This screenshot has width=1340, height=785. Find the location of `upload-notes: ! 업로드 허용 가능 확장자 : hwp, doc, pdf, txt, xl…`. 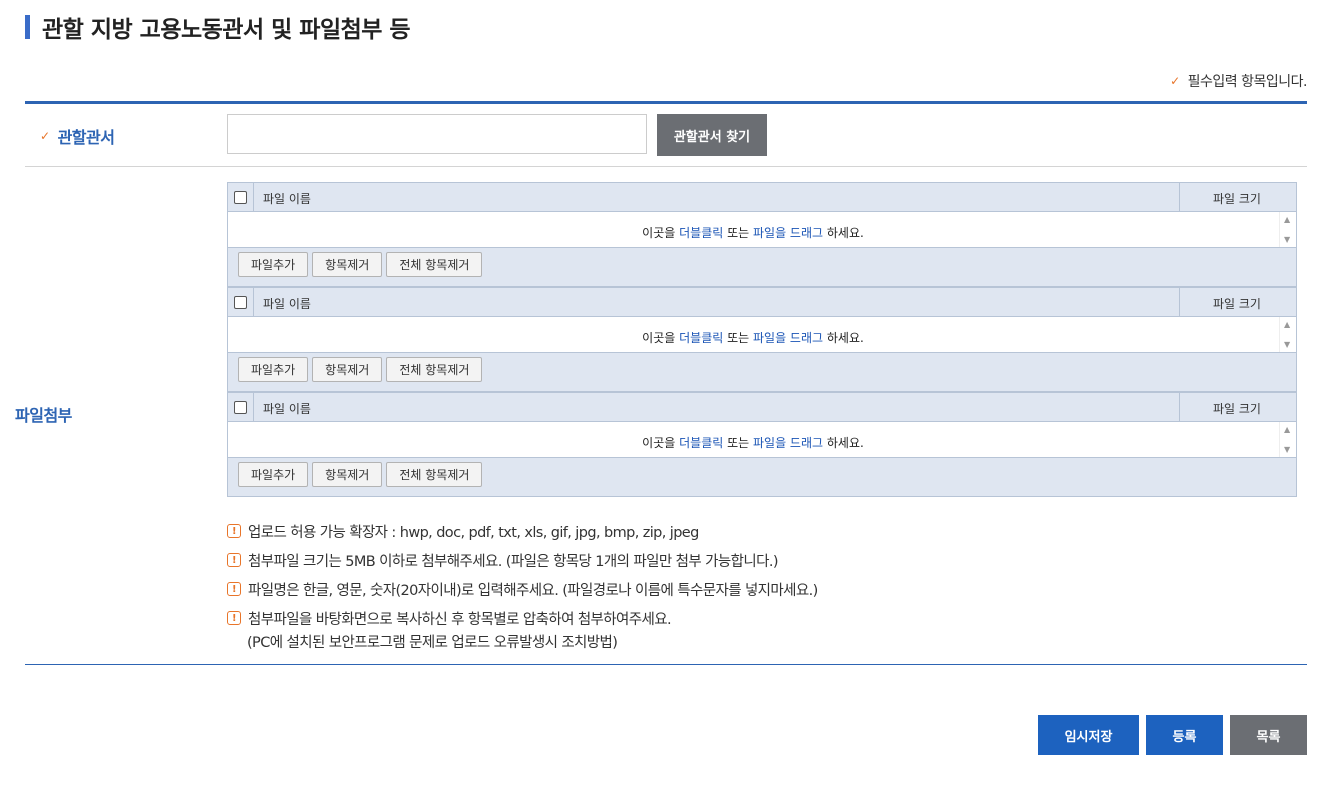

upload-notes: ! 업로드 허용 가능 확장자 : hwp, doc, pdf, txt, xl… is located at coordinates (522, 586).